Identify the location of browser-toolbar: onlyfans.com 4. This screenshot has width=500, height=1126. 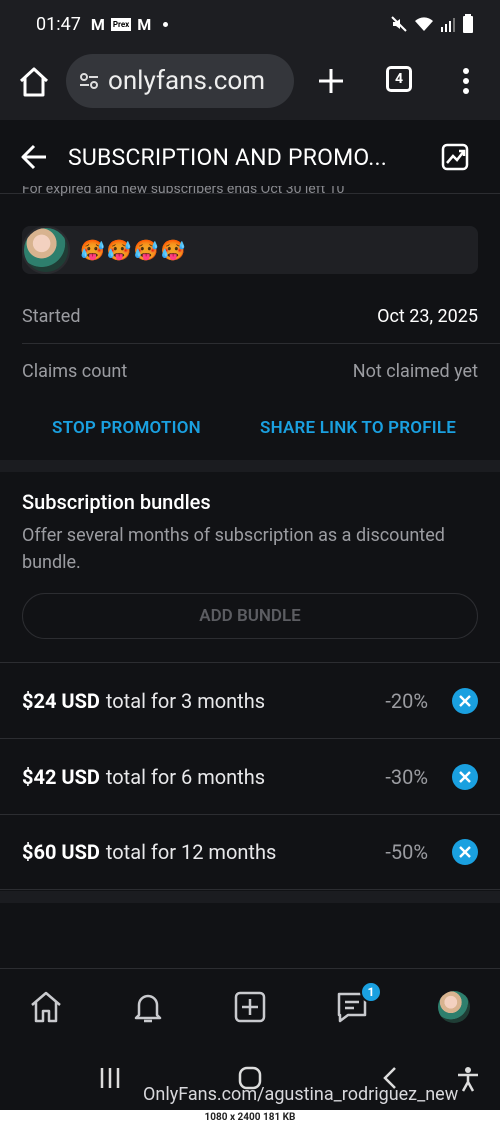
(250, 84).